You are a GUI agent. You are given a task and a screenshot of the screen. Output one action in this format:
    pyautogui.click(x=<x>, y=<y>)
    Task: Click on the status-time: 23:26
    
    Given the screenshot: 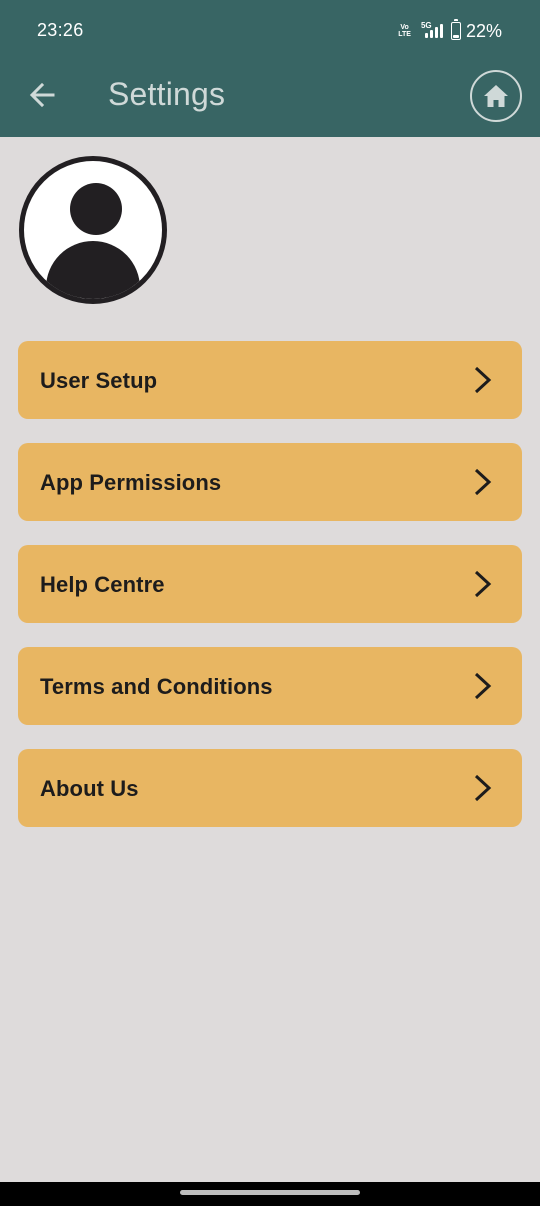 What is the action you would take?
    pyautogui.click(x=60, y=30)
    